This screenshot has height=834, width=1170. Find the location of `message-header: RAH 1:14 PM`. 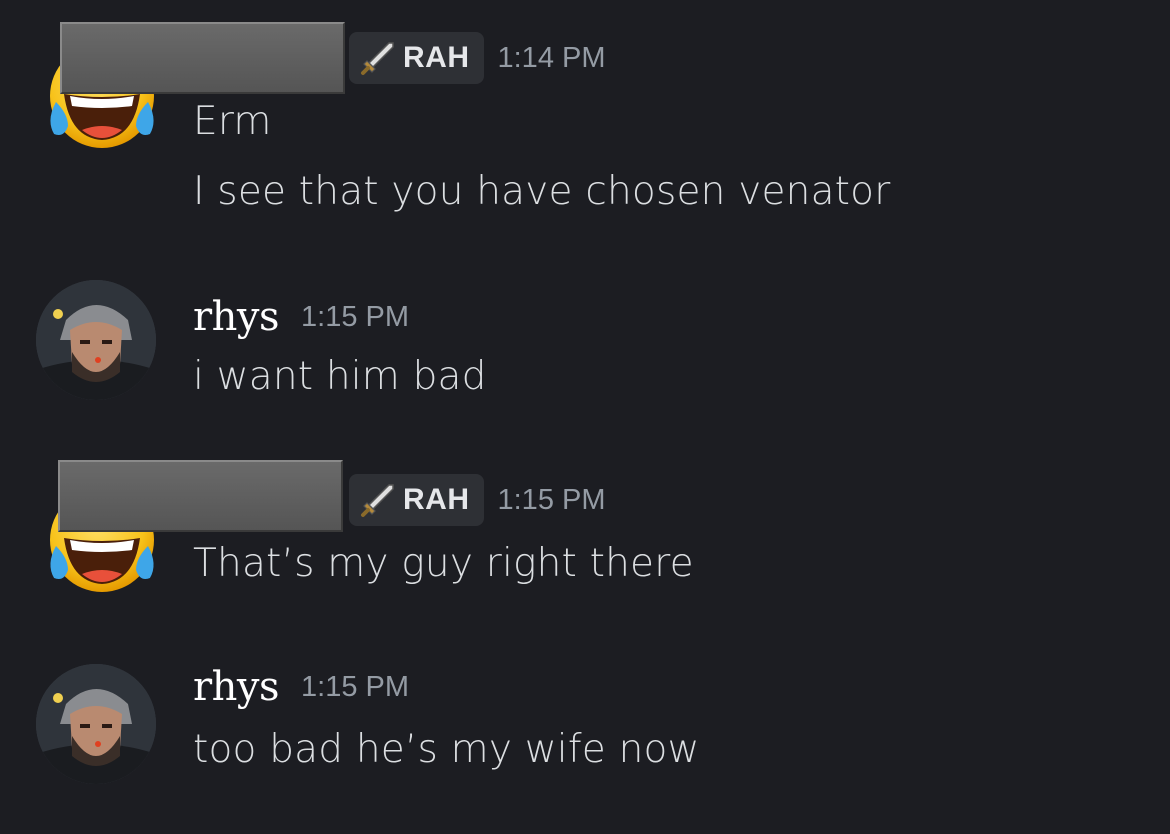

message-header: RAH 1:14 PM is located at coordinates (477, 58).